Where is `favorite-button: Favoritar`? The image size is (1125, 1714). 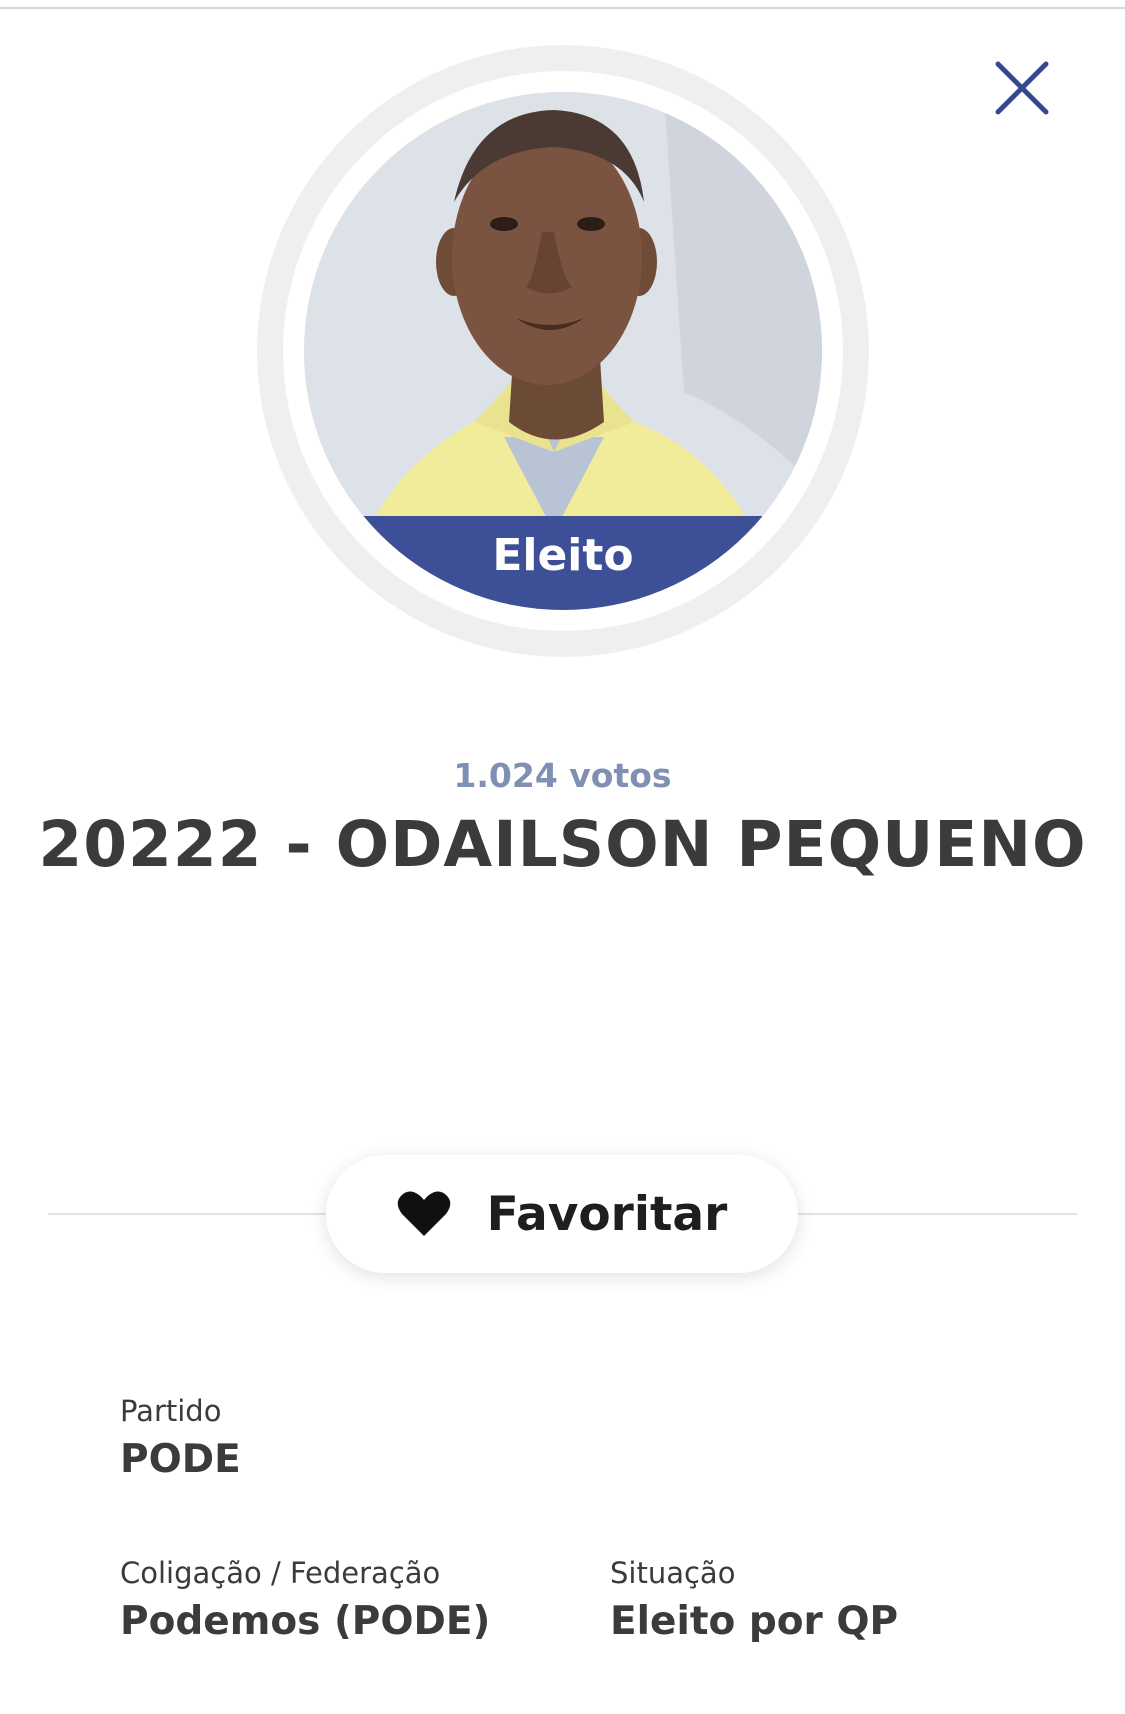 favorite-button: Favoritar is located at coordinates (562, 1214).